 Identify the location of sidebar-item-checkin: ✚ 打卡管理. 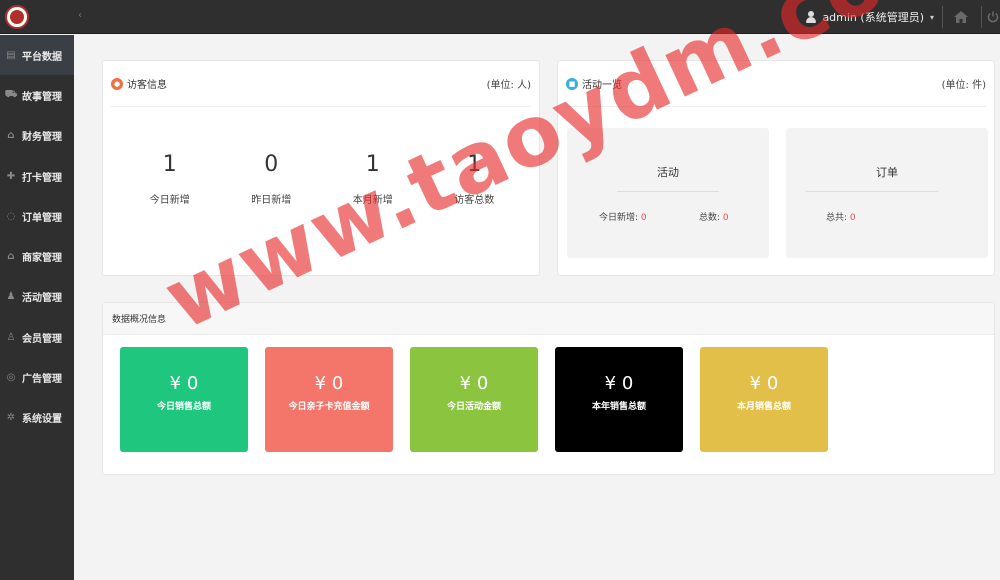
(37, 176).